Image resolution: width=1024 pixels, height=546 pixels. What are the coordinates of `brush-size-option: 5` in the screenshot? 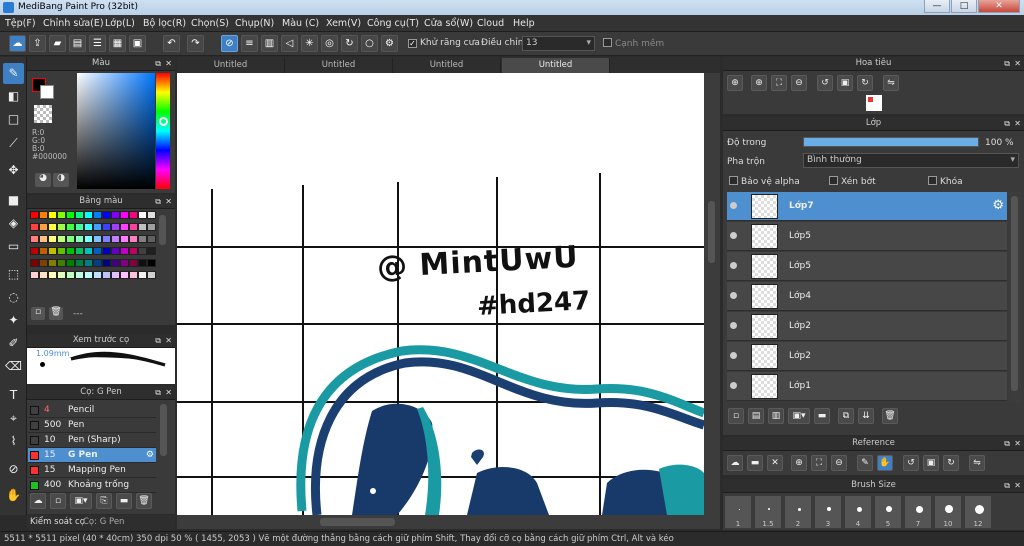 It's located at (888, 512).